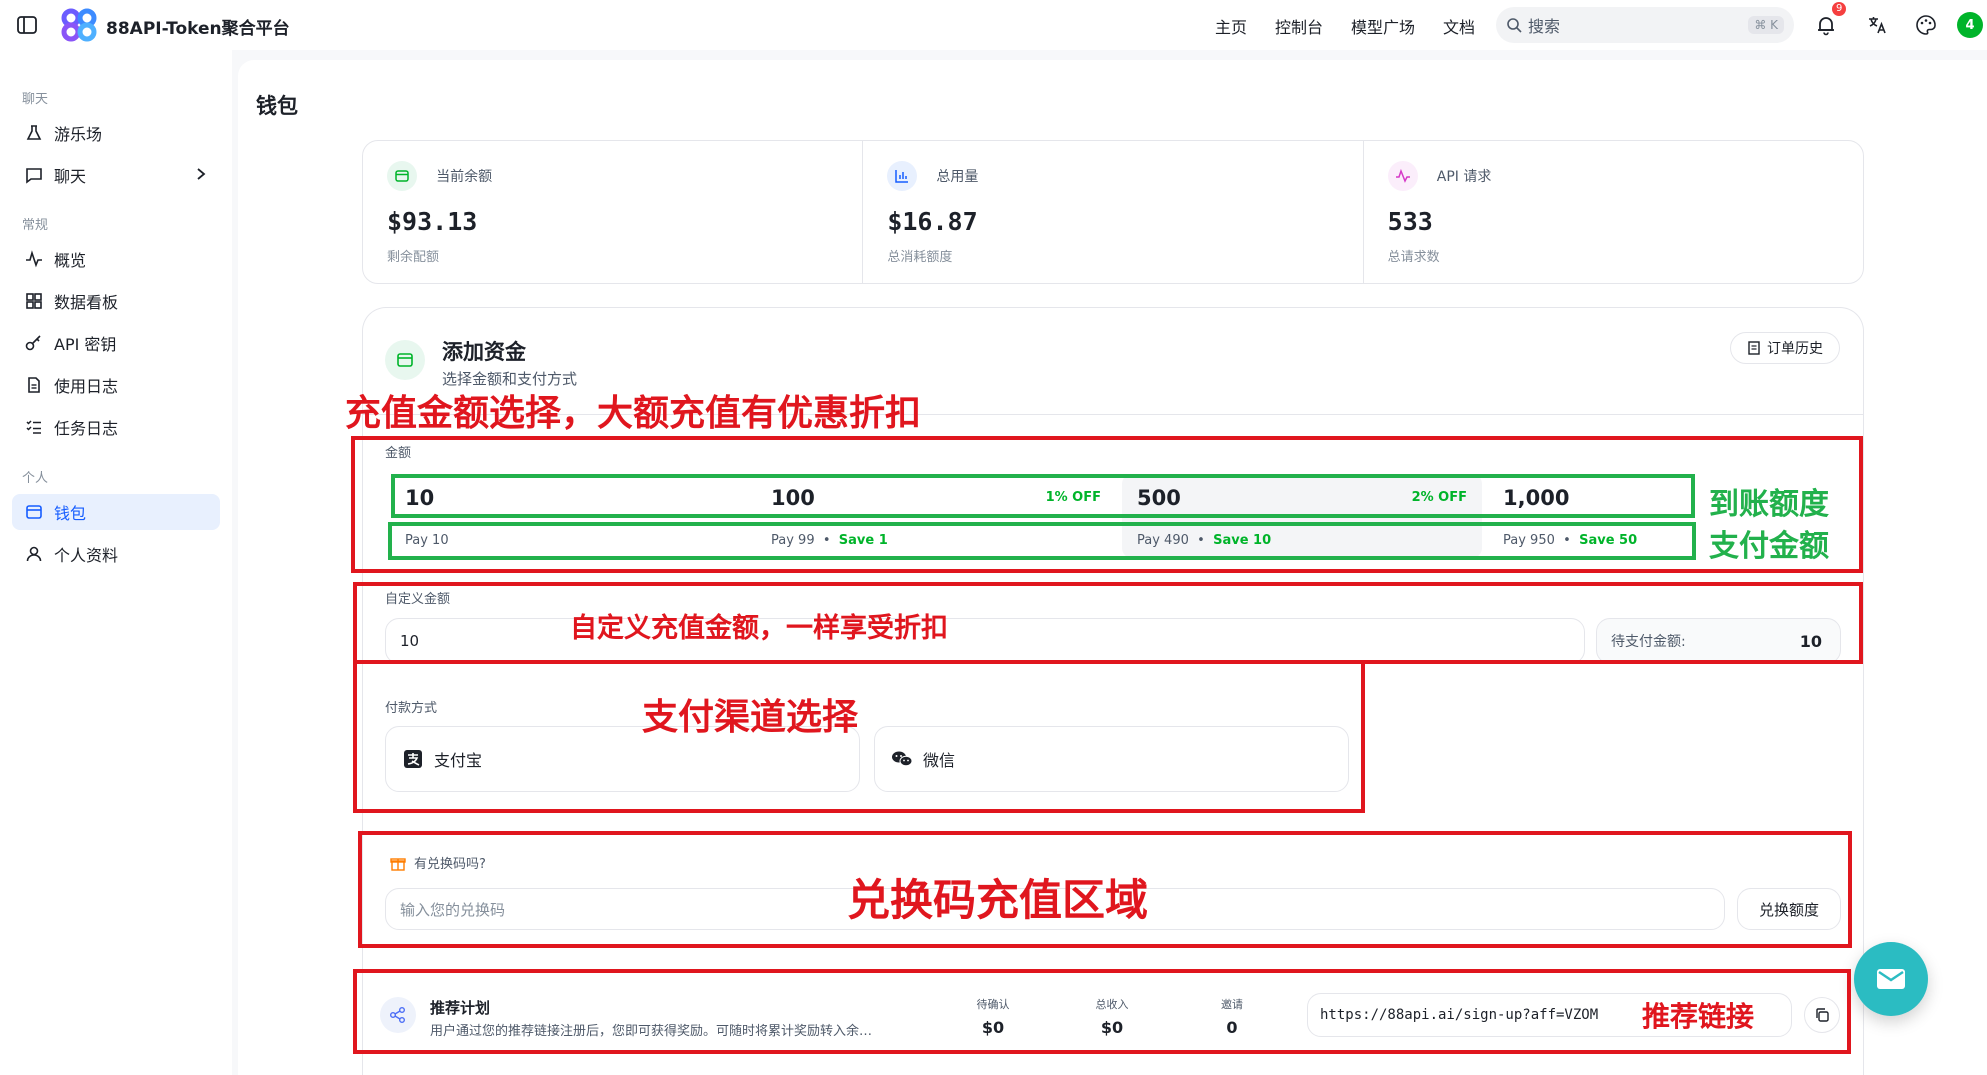  What do you see at coordinates (1698, 1016) in the screenshot?
I see `annotation-referral: 推荐链接` at bounding box center [1698, 1016].